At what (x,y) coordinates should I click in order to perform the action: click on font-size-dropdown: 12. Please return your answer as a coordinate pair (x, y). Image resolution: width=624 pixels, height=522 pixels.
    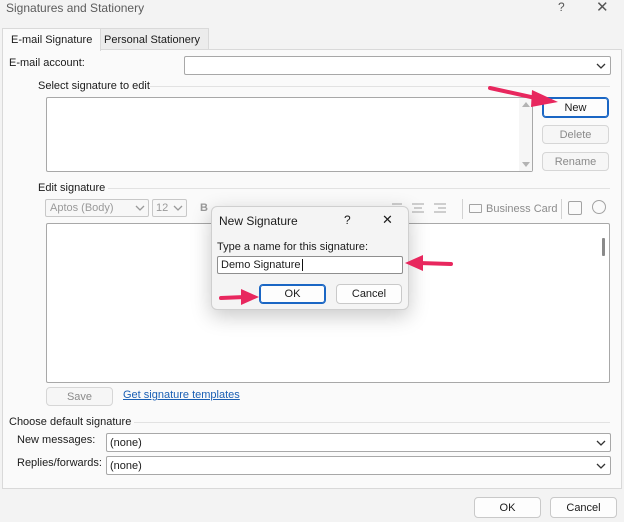
    Looking at the image, I should click on (169, 208).